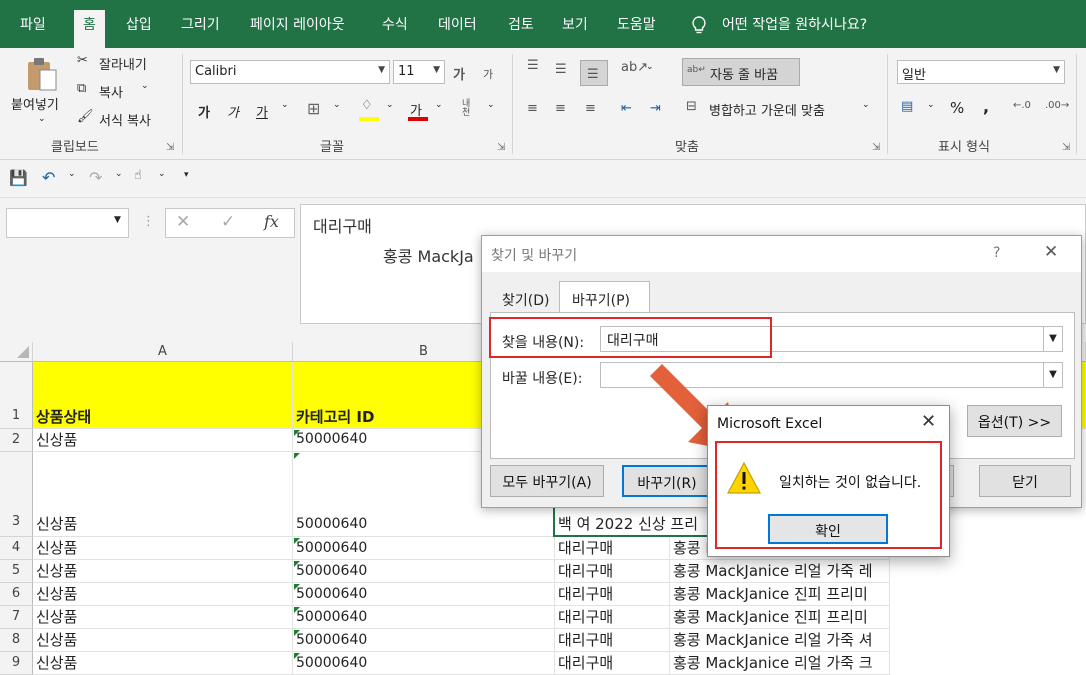 The image size is (1086, 675). Describe the element at coordinates (521, 24) in the screenshot. I see `tab-review: 검토` at that location.